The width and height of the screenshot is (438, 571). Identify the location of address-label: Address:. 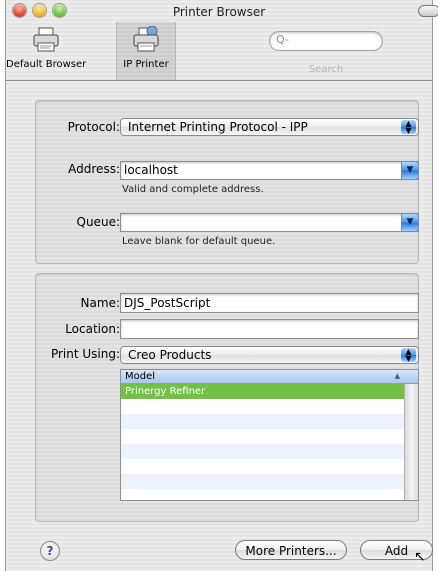
(94, 169).